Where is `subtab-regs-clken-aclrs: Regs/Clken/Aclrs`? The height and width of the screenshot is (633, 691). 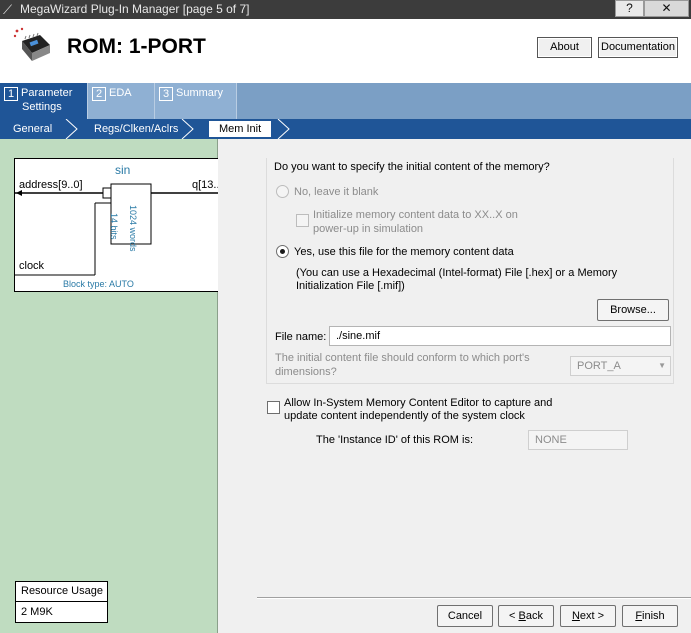 subtab-regs-clken-aclrs: Regs/Clken/Aclrs is located at coordinates (136, 129).